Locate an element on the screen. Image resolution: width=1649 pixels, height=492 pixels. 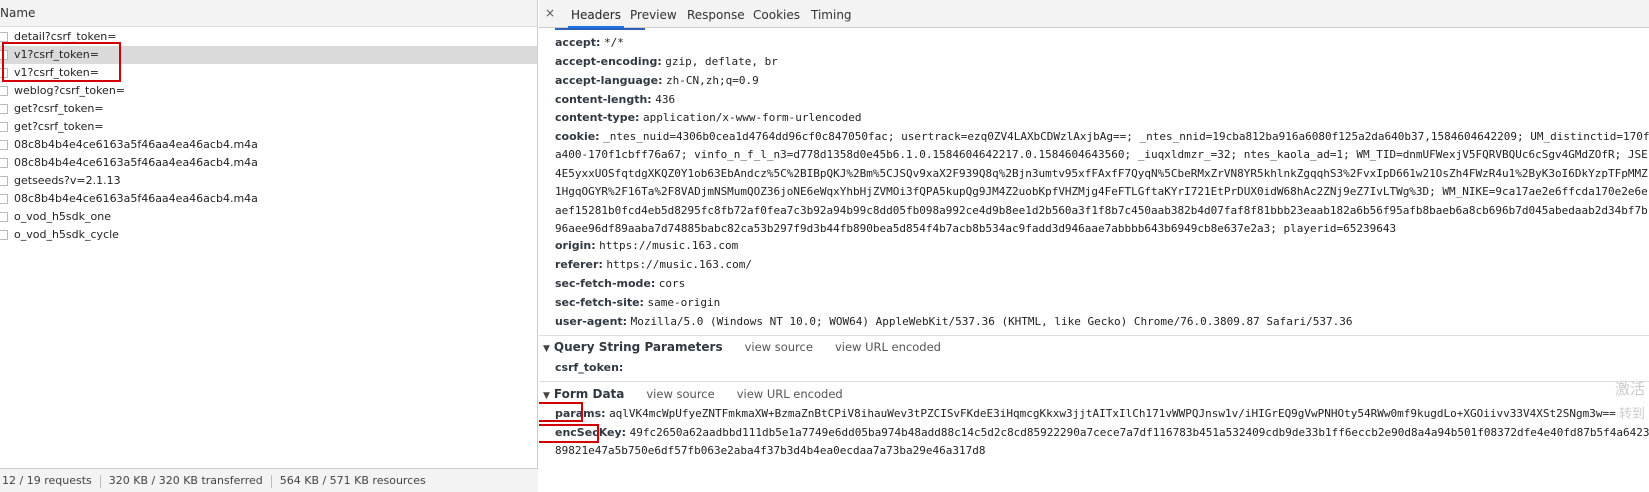
header-value: cors is located at coordinates (672, 283).